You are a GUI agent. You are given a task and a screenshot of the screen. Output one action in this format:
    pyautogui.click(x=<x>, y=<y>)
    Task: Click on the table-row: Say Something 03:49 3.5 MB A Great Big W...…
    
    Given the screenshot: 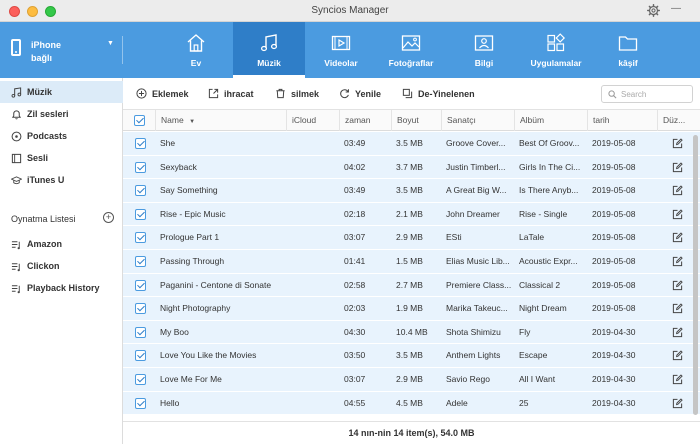 What is the action you would take?
    pyautogui.click(x=411, y=191)
    